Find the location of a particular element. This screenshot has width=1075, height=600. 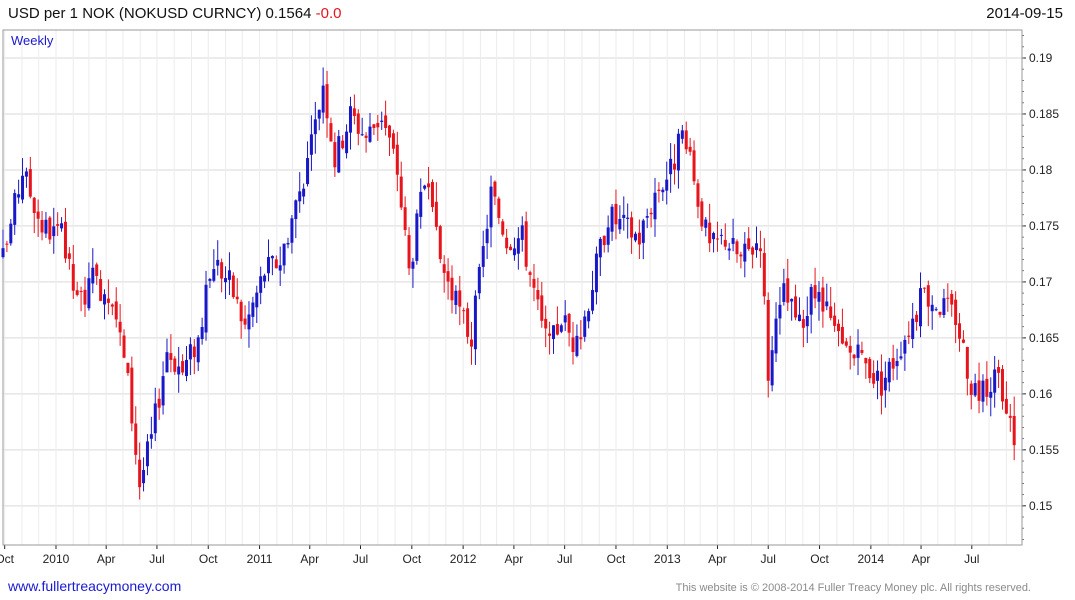

x-tick-label: 2012 is located at coordinates (463, 559).